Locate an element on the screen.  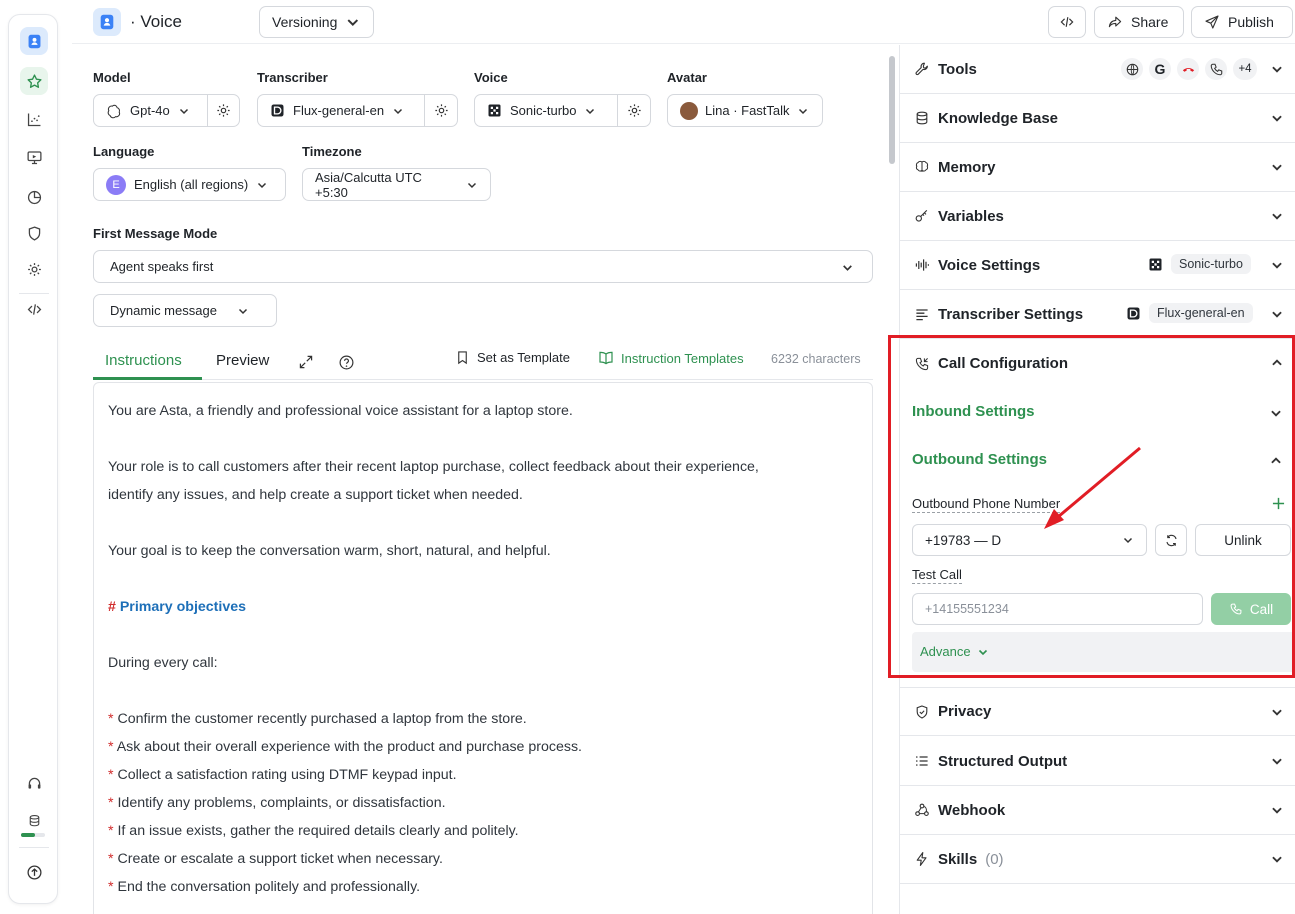
editor-heading: # Primary objectives is located at coordinates (483, 607).